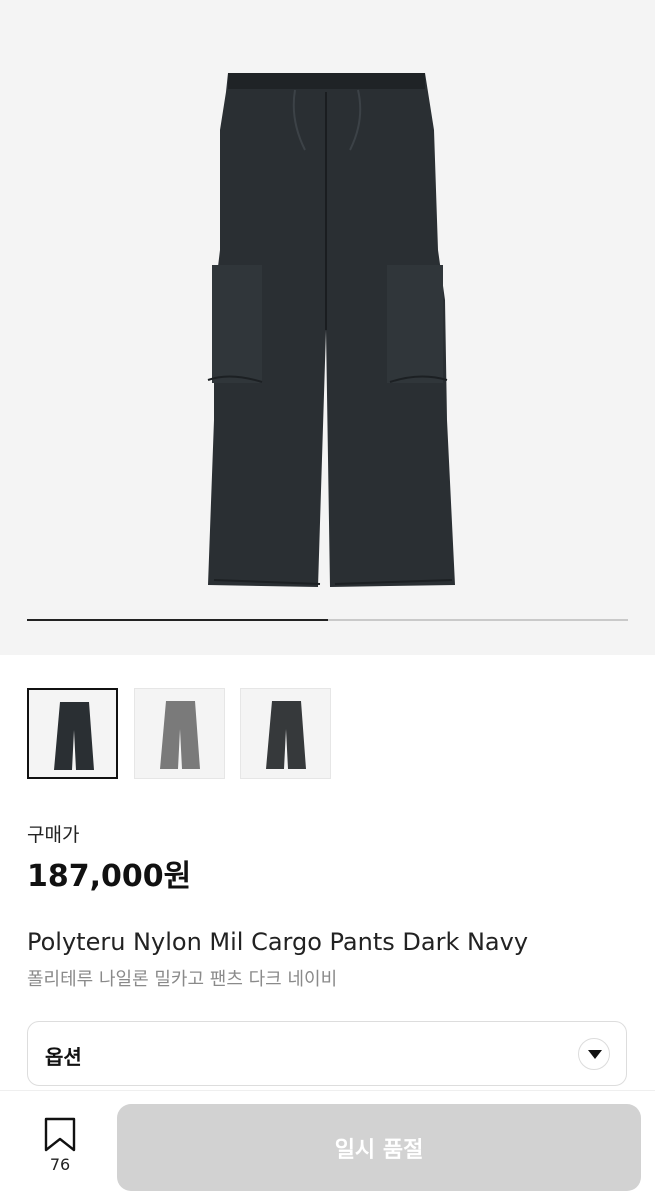 This screenshot has width=655, height=1201. I want to click on option-label: 옵션, so click(63, 1057).